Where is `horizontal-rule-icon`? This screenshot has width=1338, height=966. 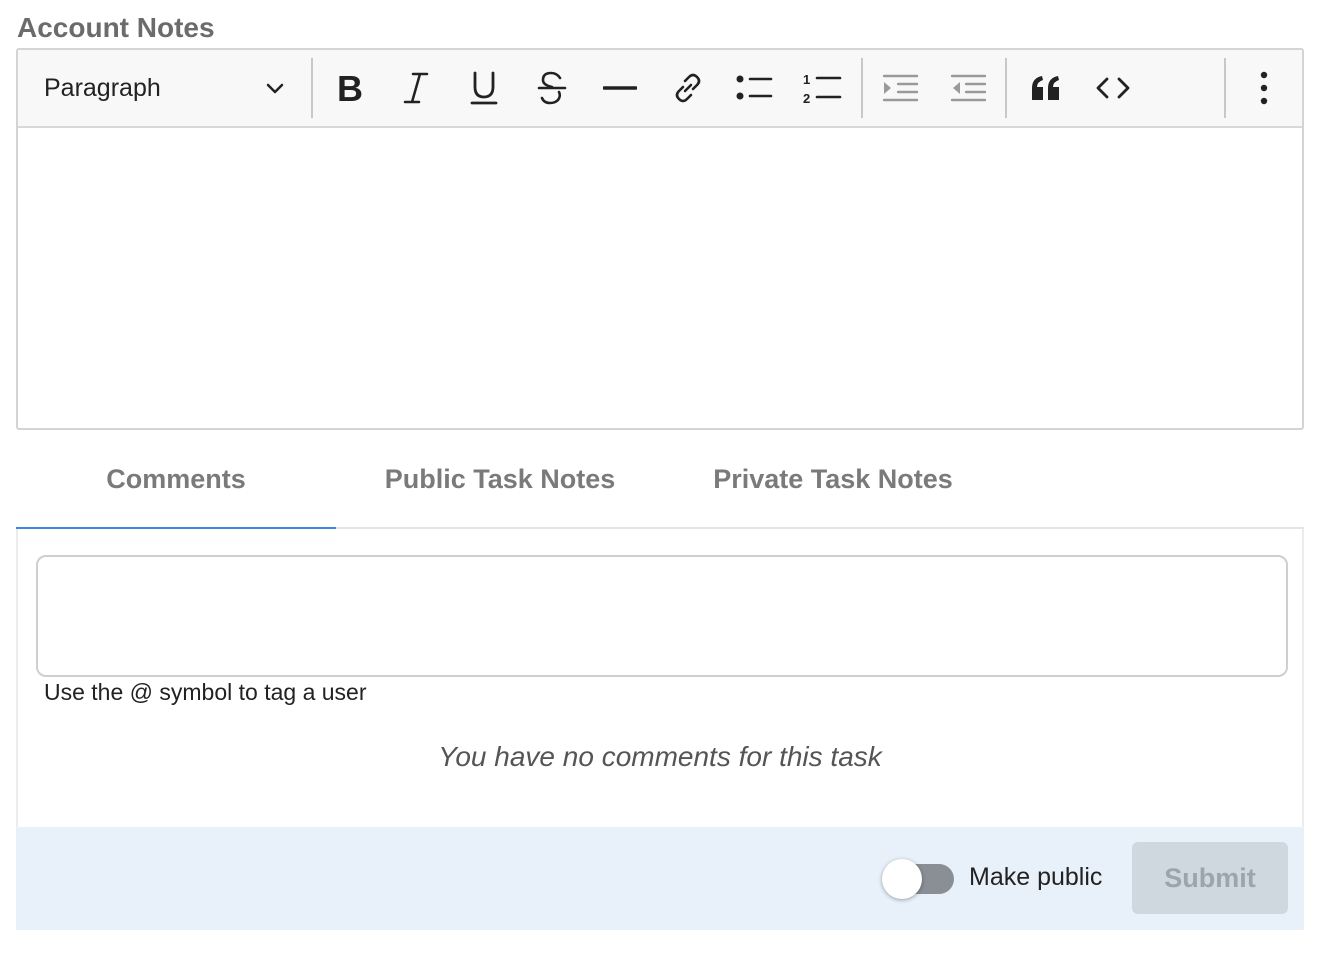 horizontal-rule-icon is located at coordinates (620, 88).